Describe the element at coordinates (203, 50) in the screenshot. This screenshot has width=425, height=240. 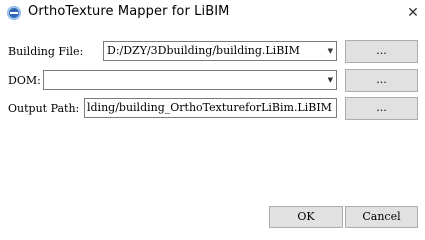
I see `building-file-value: D:/DZY/3Dbuilding/building.LiBIM` at that location.